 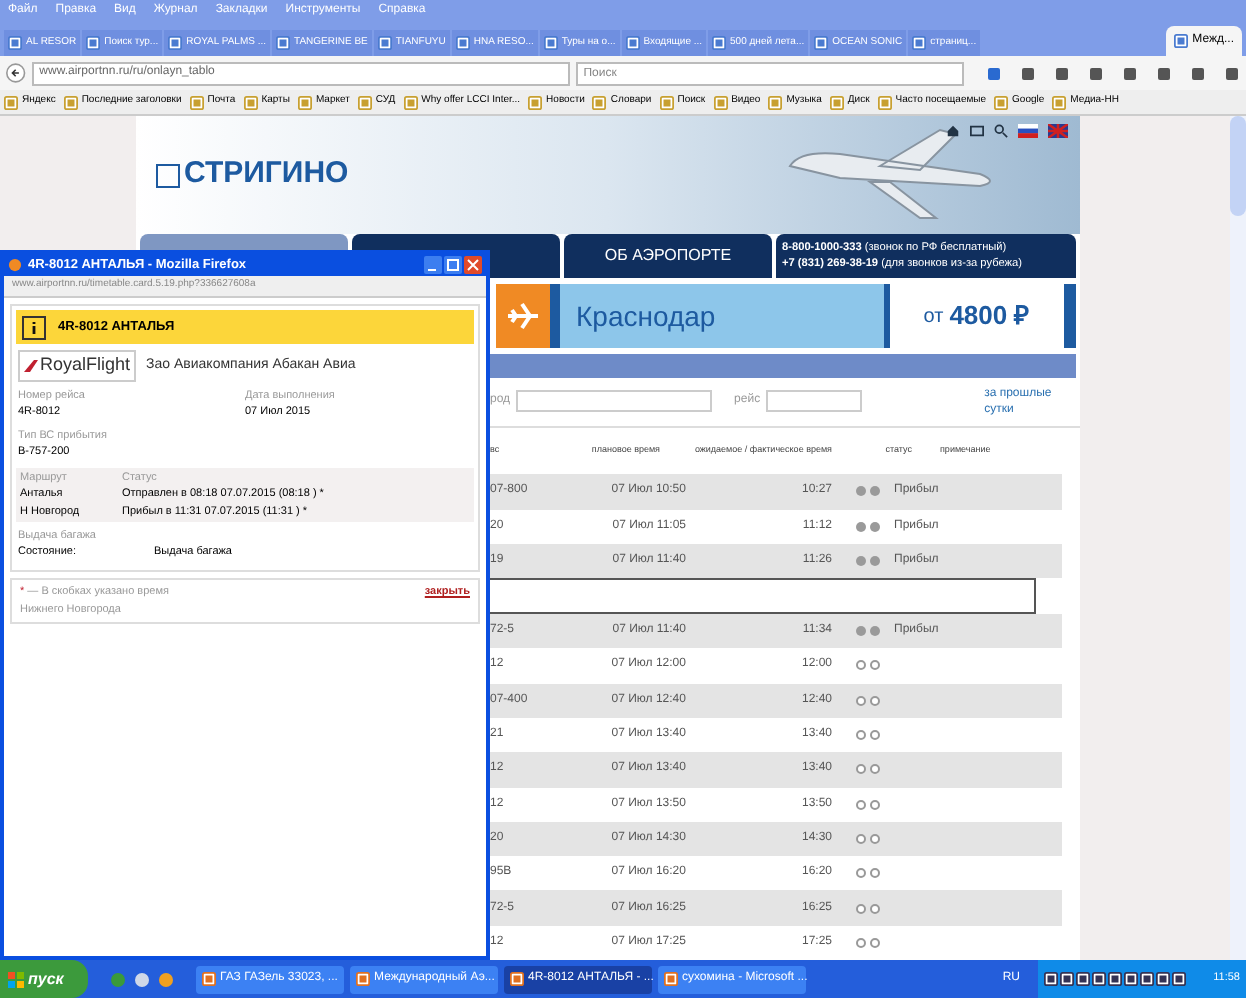 What do you see at coordinates (977, 131) in the screenshot?
I see `mail-icon` at bounding box center [977, 131].